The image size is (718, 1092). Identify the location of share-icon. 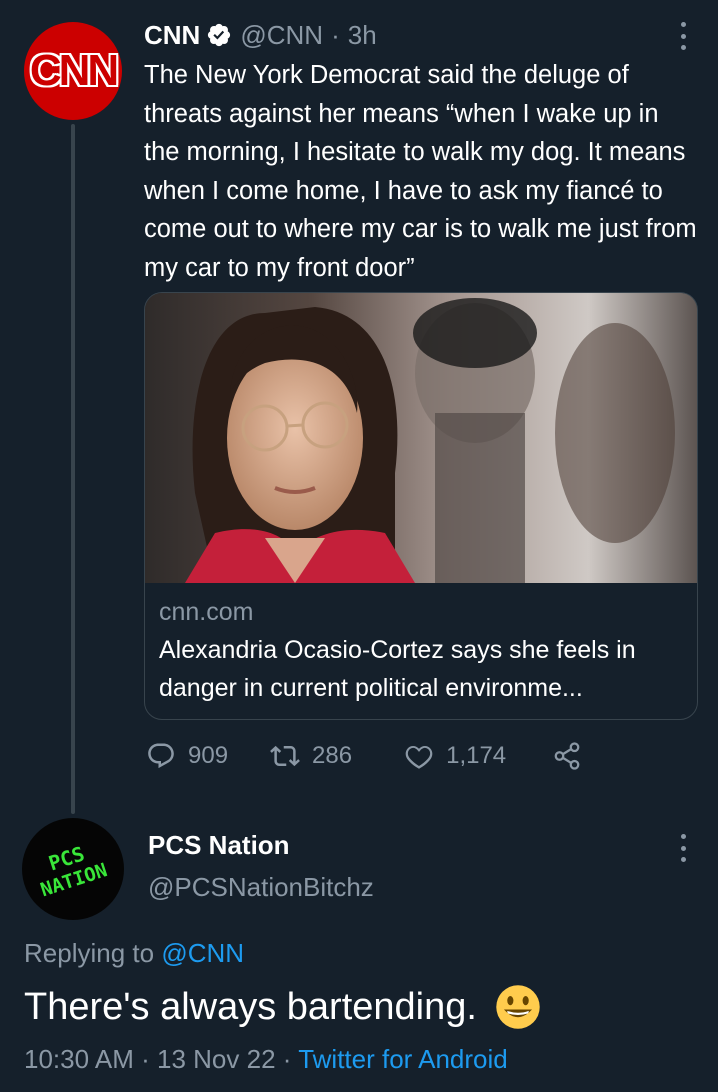
(567, 756).